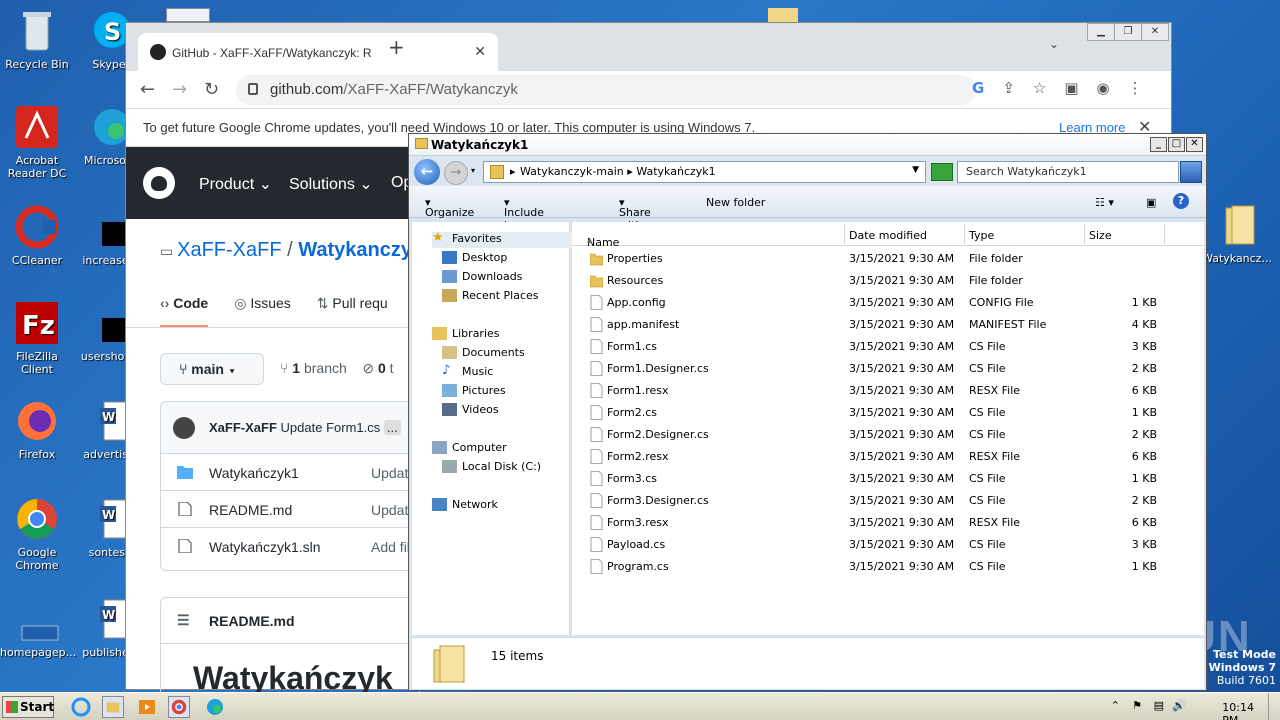  Describe the element at coordinates (888, 281) in the screenshot. I see `file-list-item: Resources 3/15/2021 9:30 AM File folder` at that location.